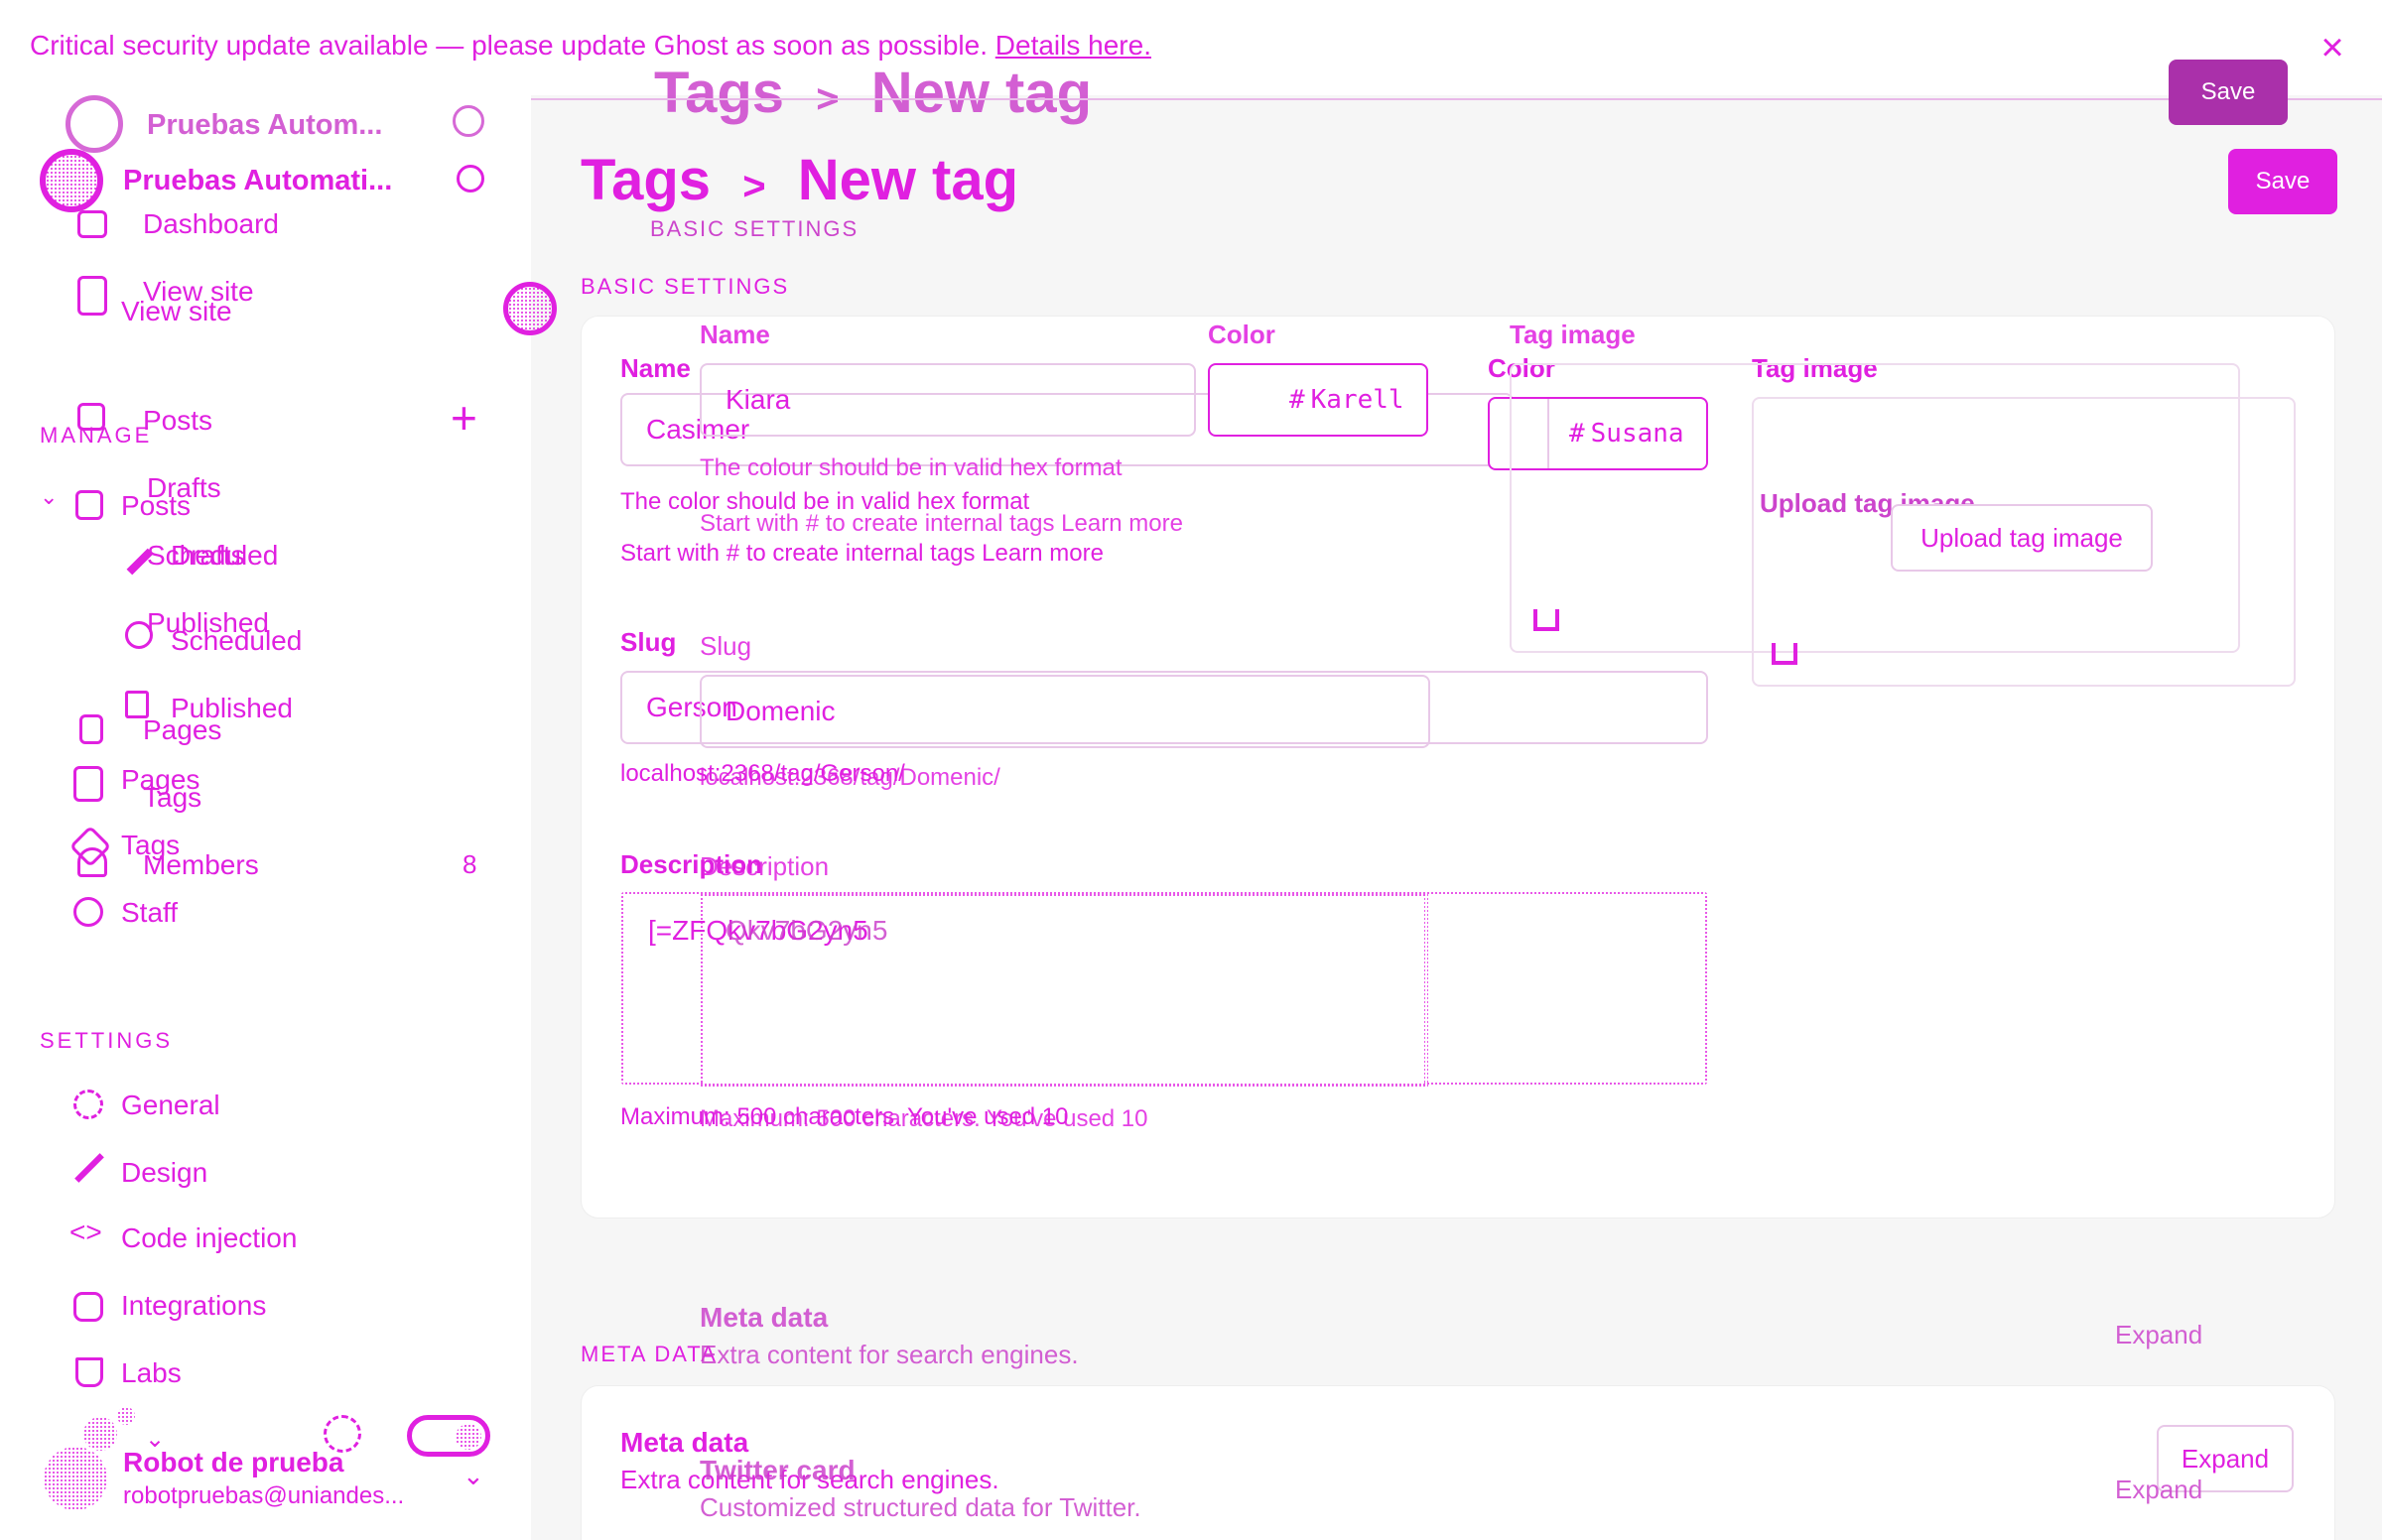  Describe the element at coordinates (649, 1354) in the screenshot. I see `meta-data-label: META DATA` at that location.